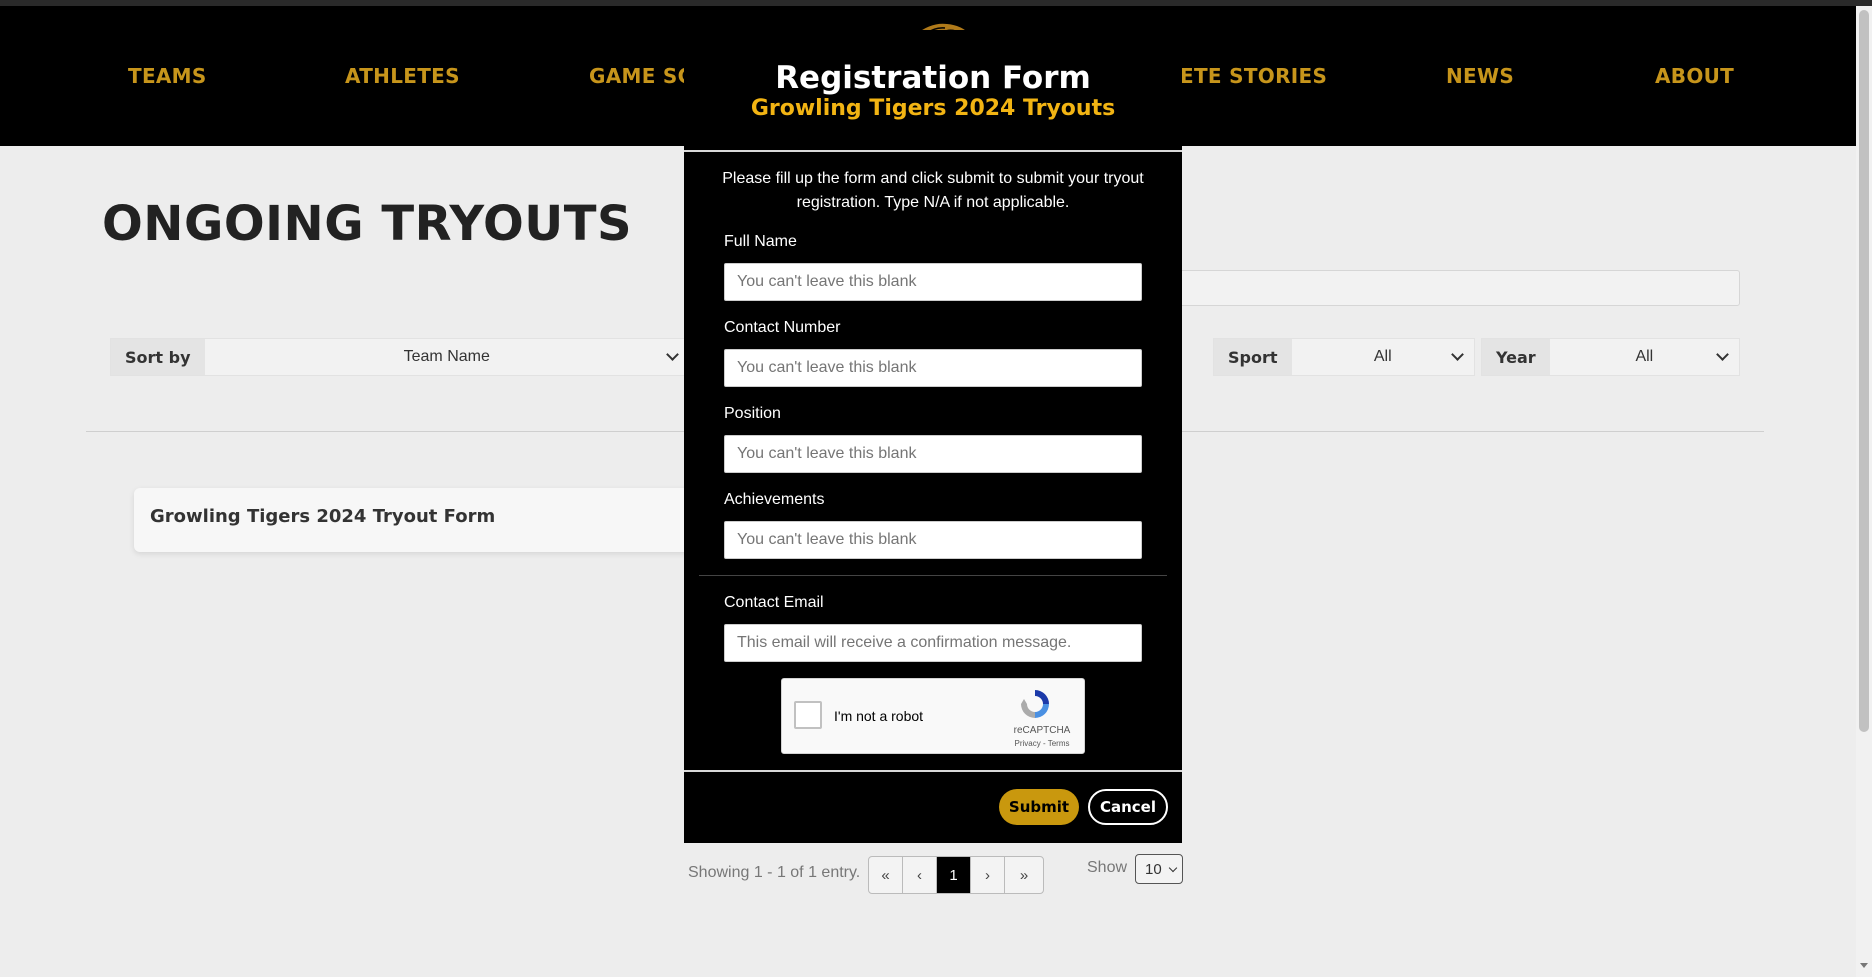 The width and height of the screenshot is (1872, 977). I want to click on page-size-select: 10, so click(1159, 869).